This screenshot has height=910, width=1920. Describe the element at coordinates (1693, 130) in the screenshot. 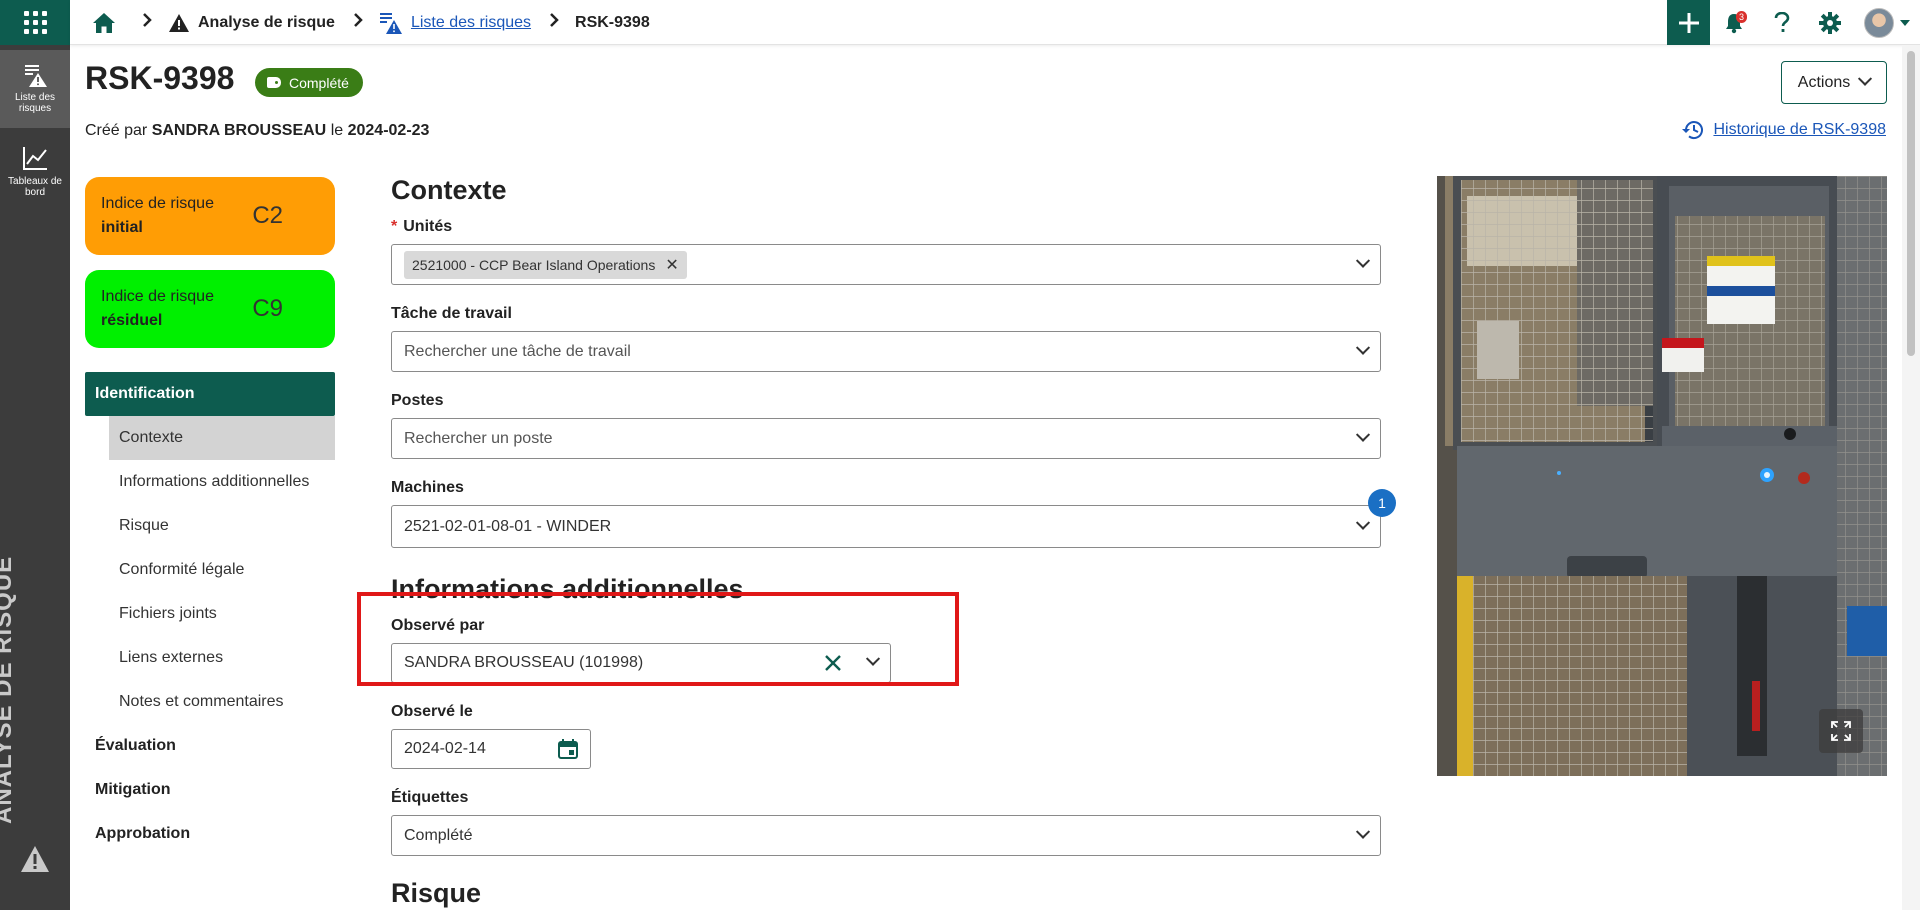

I see `history-clock-icon` at that location.